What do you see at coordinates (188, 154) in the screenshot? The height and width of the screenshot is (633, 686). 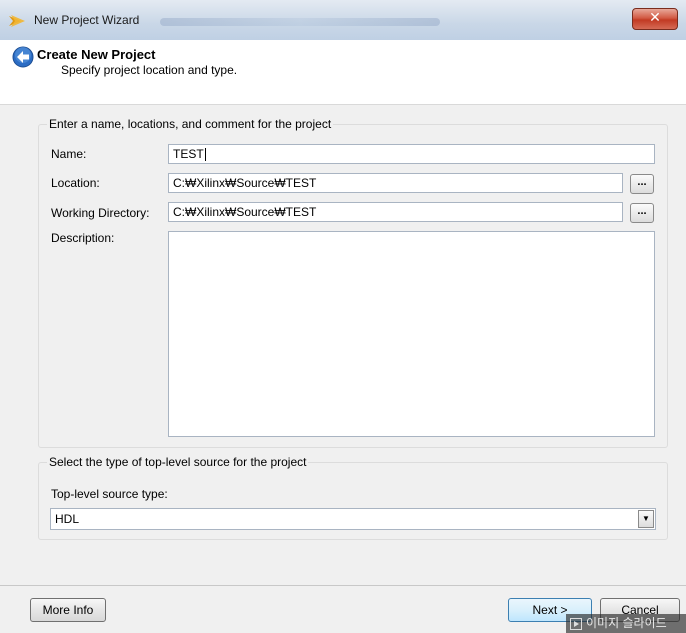 I see `name-field-value: TEST` at bounding box center [188, 154].